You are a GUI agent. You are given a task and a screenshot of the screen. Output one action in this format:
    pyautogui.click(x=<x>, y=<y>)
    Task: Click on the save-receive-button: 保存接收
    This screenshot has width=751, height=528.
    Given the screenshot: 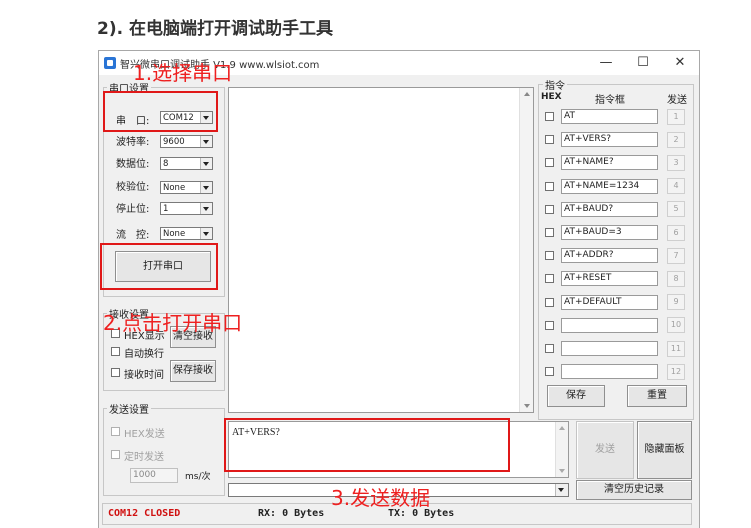 What is the action you would take?
    pyautogui.click(x=193, y=371)
    